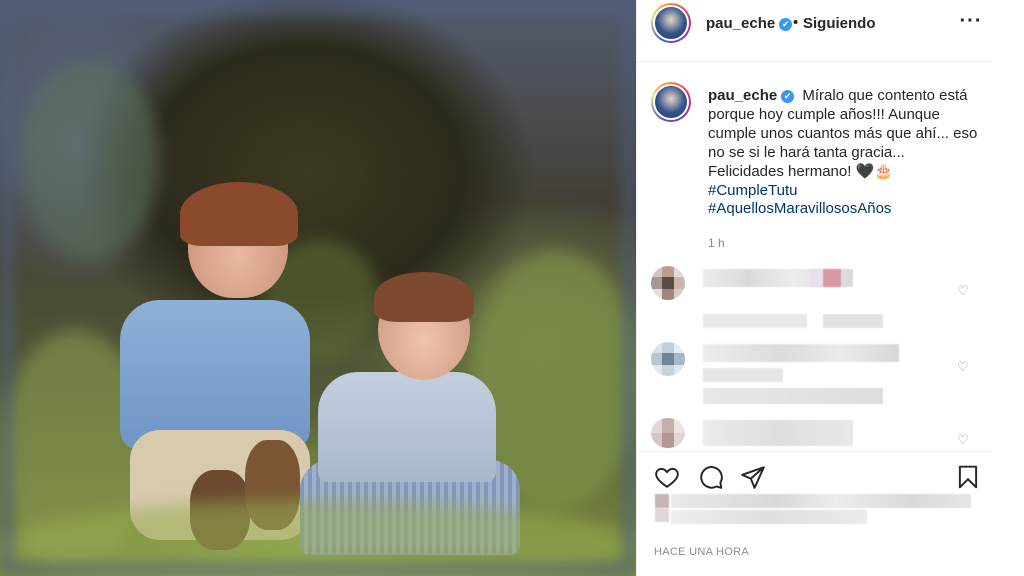 The image size is (1024, 576). I want to click on caption-avatar, so click(671, 102).